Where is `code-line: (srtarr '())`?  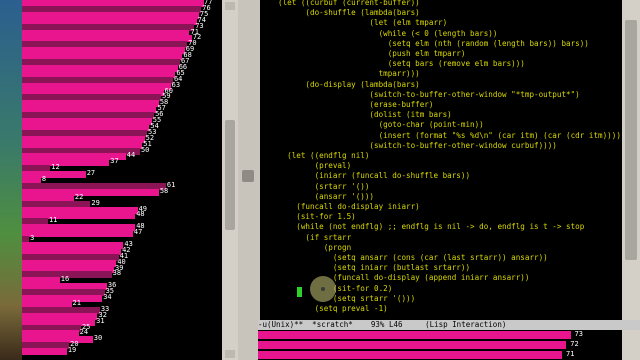
code-line: (srtarr '()) is located at coordinates (324, 186).